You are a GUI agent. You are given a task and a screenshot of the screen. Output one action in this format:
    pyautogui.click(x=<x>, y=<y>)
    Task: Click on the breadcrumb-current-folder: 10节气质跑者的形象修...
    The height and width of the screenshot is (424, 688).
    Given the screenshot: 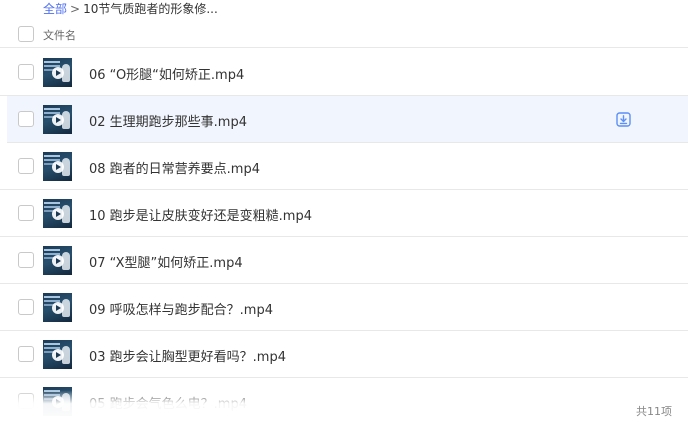 What is the action you would take?
    pyautogui.click(x=150, y=9)
    